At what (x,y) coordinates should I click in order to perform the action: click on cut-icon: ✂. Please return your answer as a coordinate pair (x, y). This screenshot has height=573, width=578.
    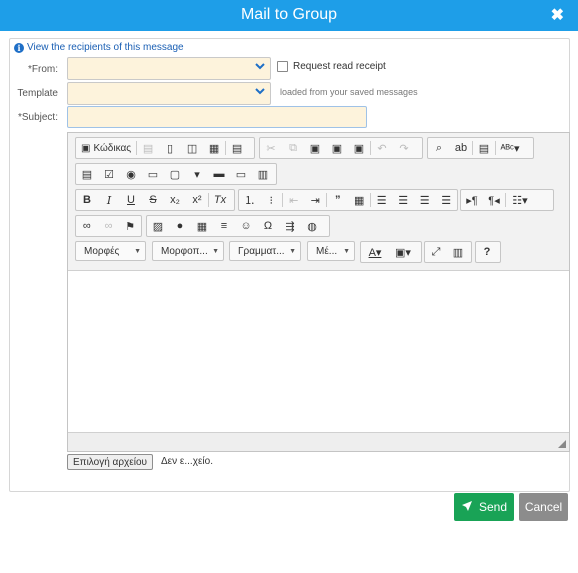
    Looking at the image, I should click on (271, 148).